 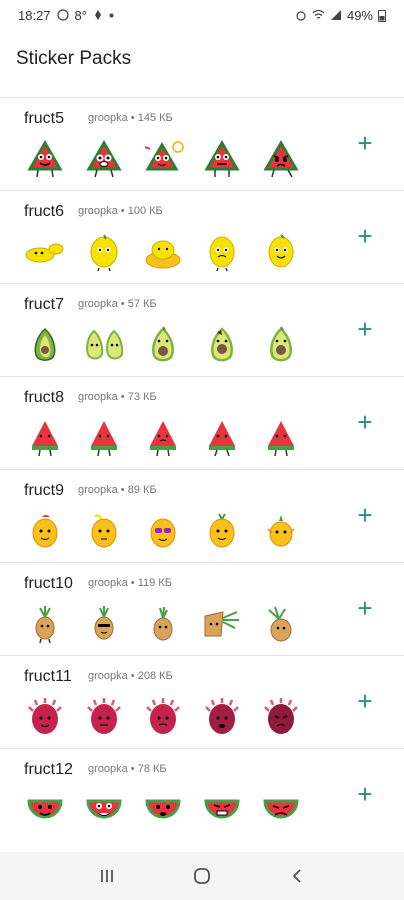 I want to click on sticker-pack-row: fruct6 groopka • 100 КБ +, so click(x=202, y=237).